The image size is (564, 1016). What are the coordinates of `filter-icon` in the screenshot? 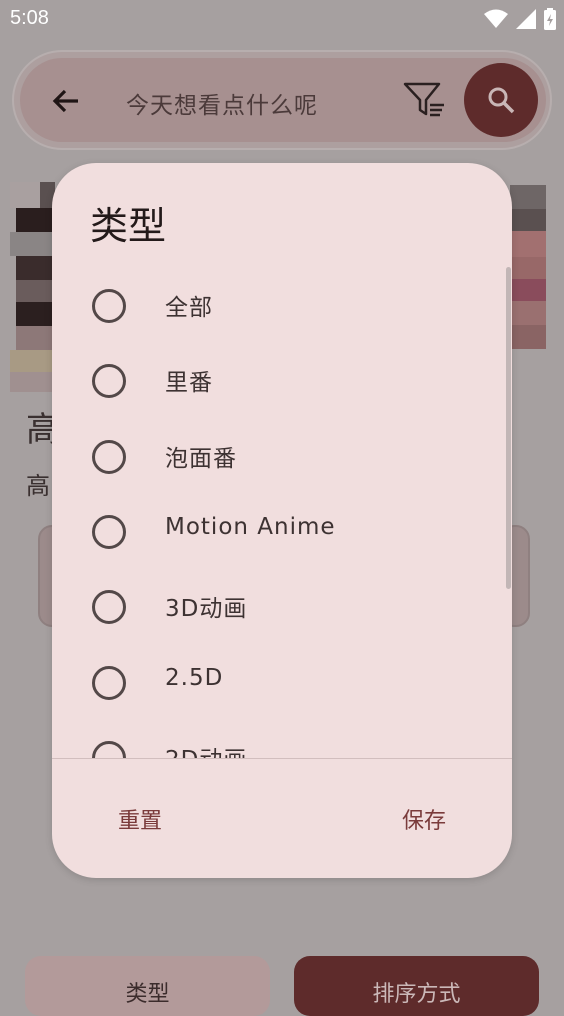 It's located at (423, 99).